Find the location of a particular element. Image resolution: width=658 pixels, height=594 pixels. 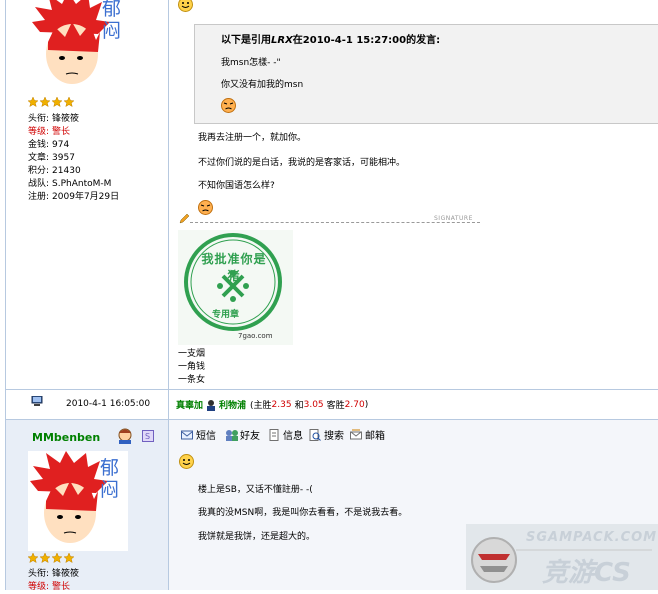

user-info-list: 头衔: 锋筱筱 等级: 警长 is located at coordinates (53, 581).